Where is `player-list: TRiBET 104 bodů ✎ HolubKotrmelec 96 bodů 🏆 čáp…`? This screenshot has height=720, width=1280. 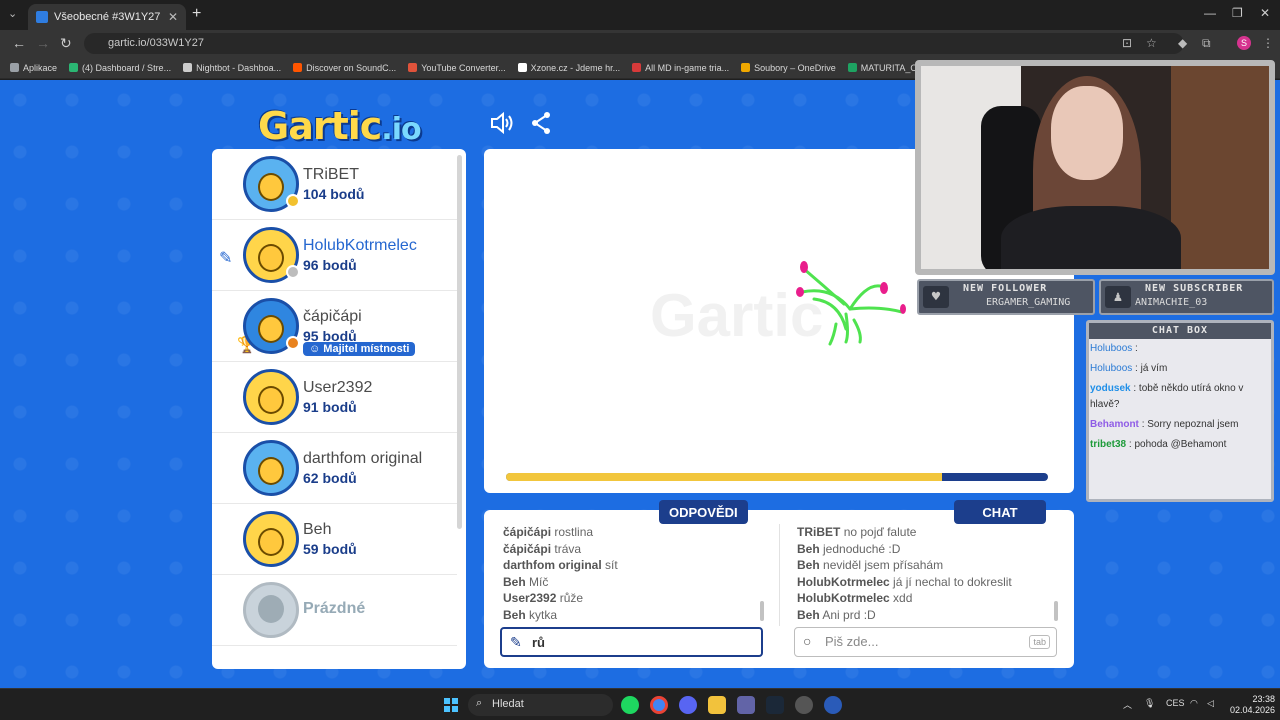
player-list: TRiBET 104 bodů ✎ HolubKotrmelec 96 bodů 🏆 čáp… is located at coordinates (339, 409).